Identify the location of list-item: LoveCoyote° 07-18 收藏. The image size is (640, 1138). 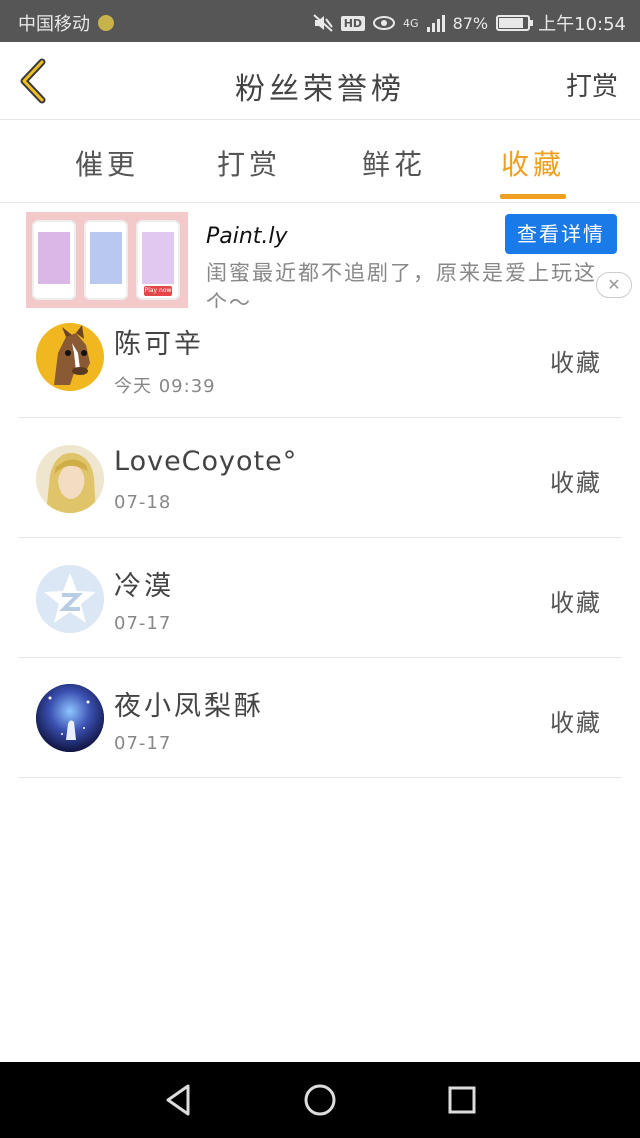
(320, 478).